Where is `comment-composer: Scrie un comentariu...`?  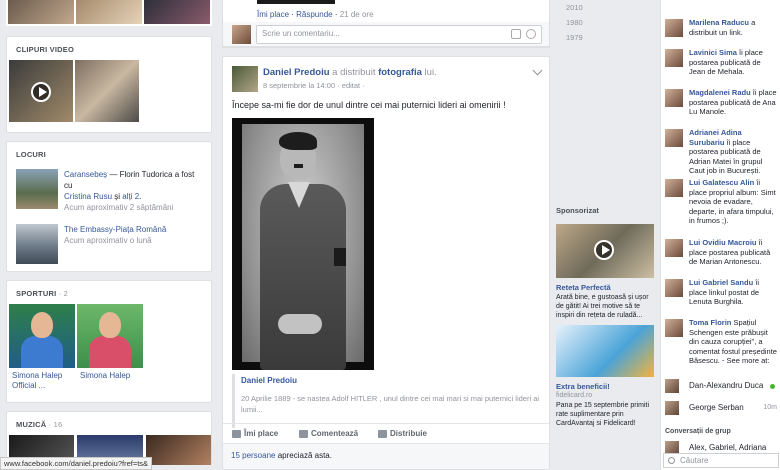 comment-composer: Scrie un comentariu... is located at coordinates (386, 34).